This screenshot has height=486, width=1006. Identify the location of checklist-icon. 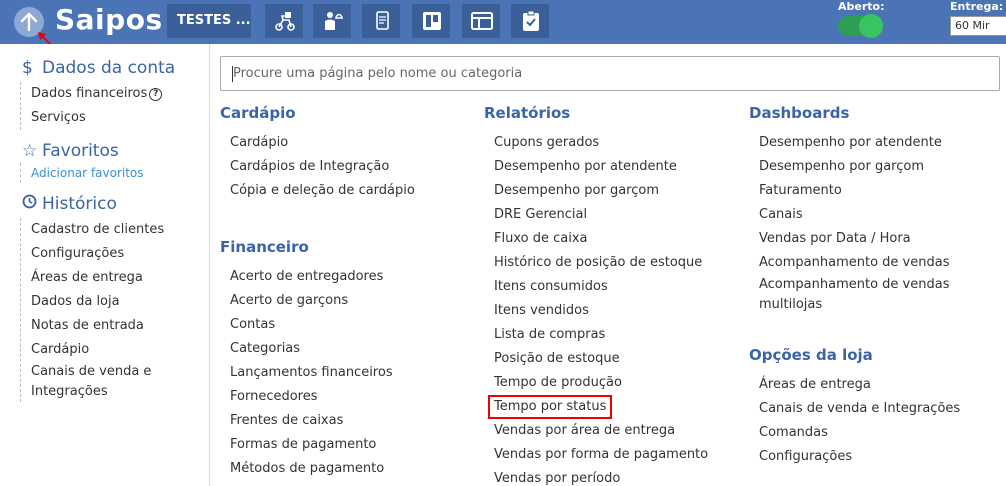
(531, 21).